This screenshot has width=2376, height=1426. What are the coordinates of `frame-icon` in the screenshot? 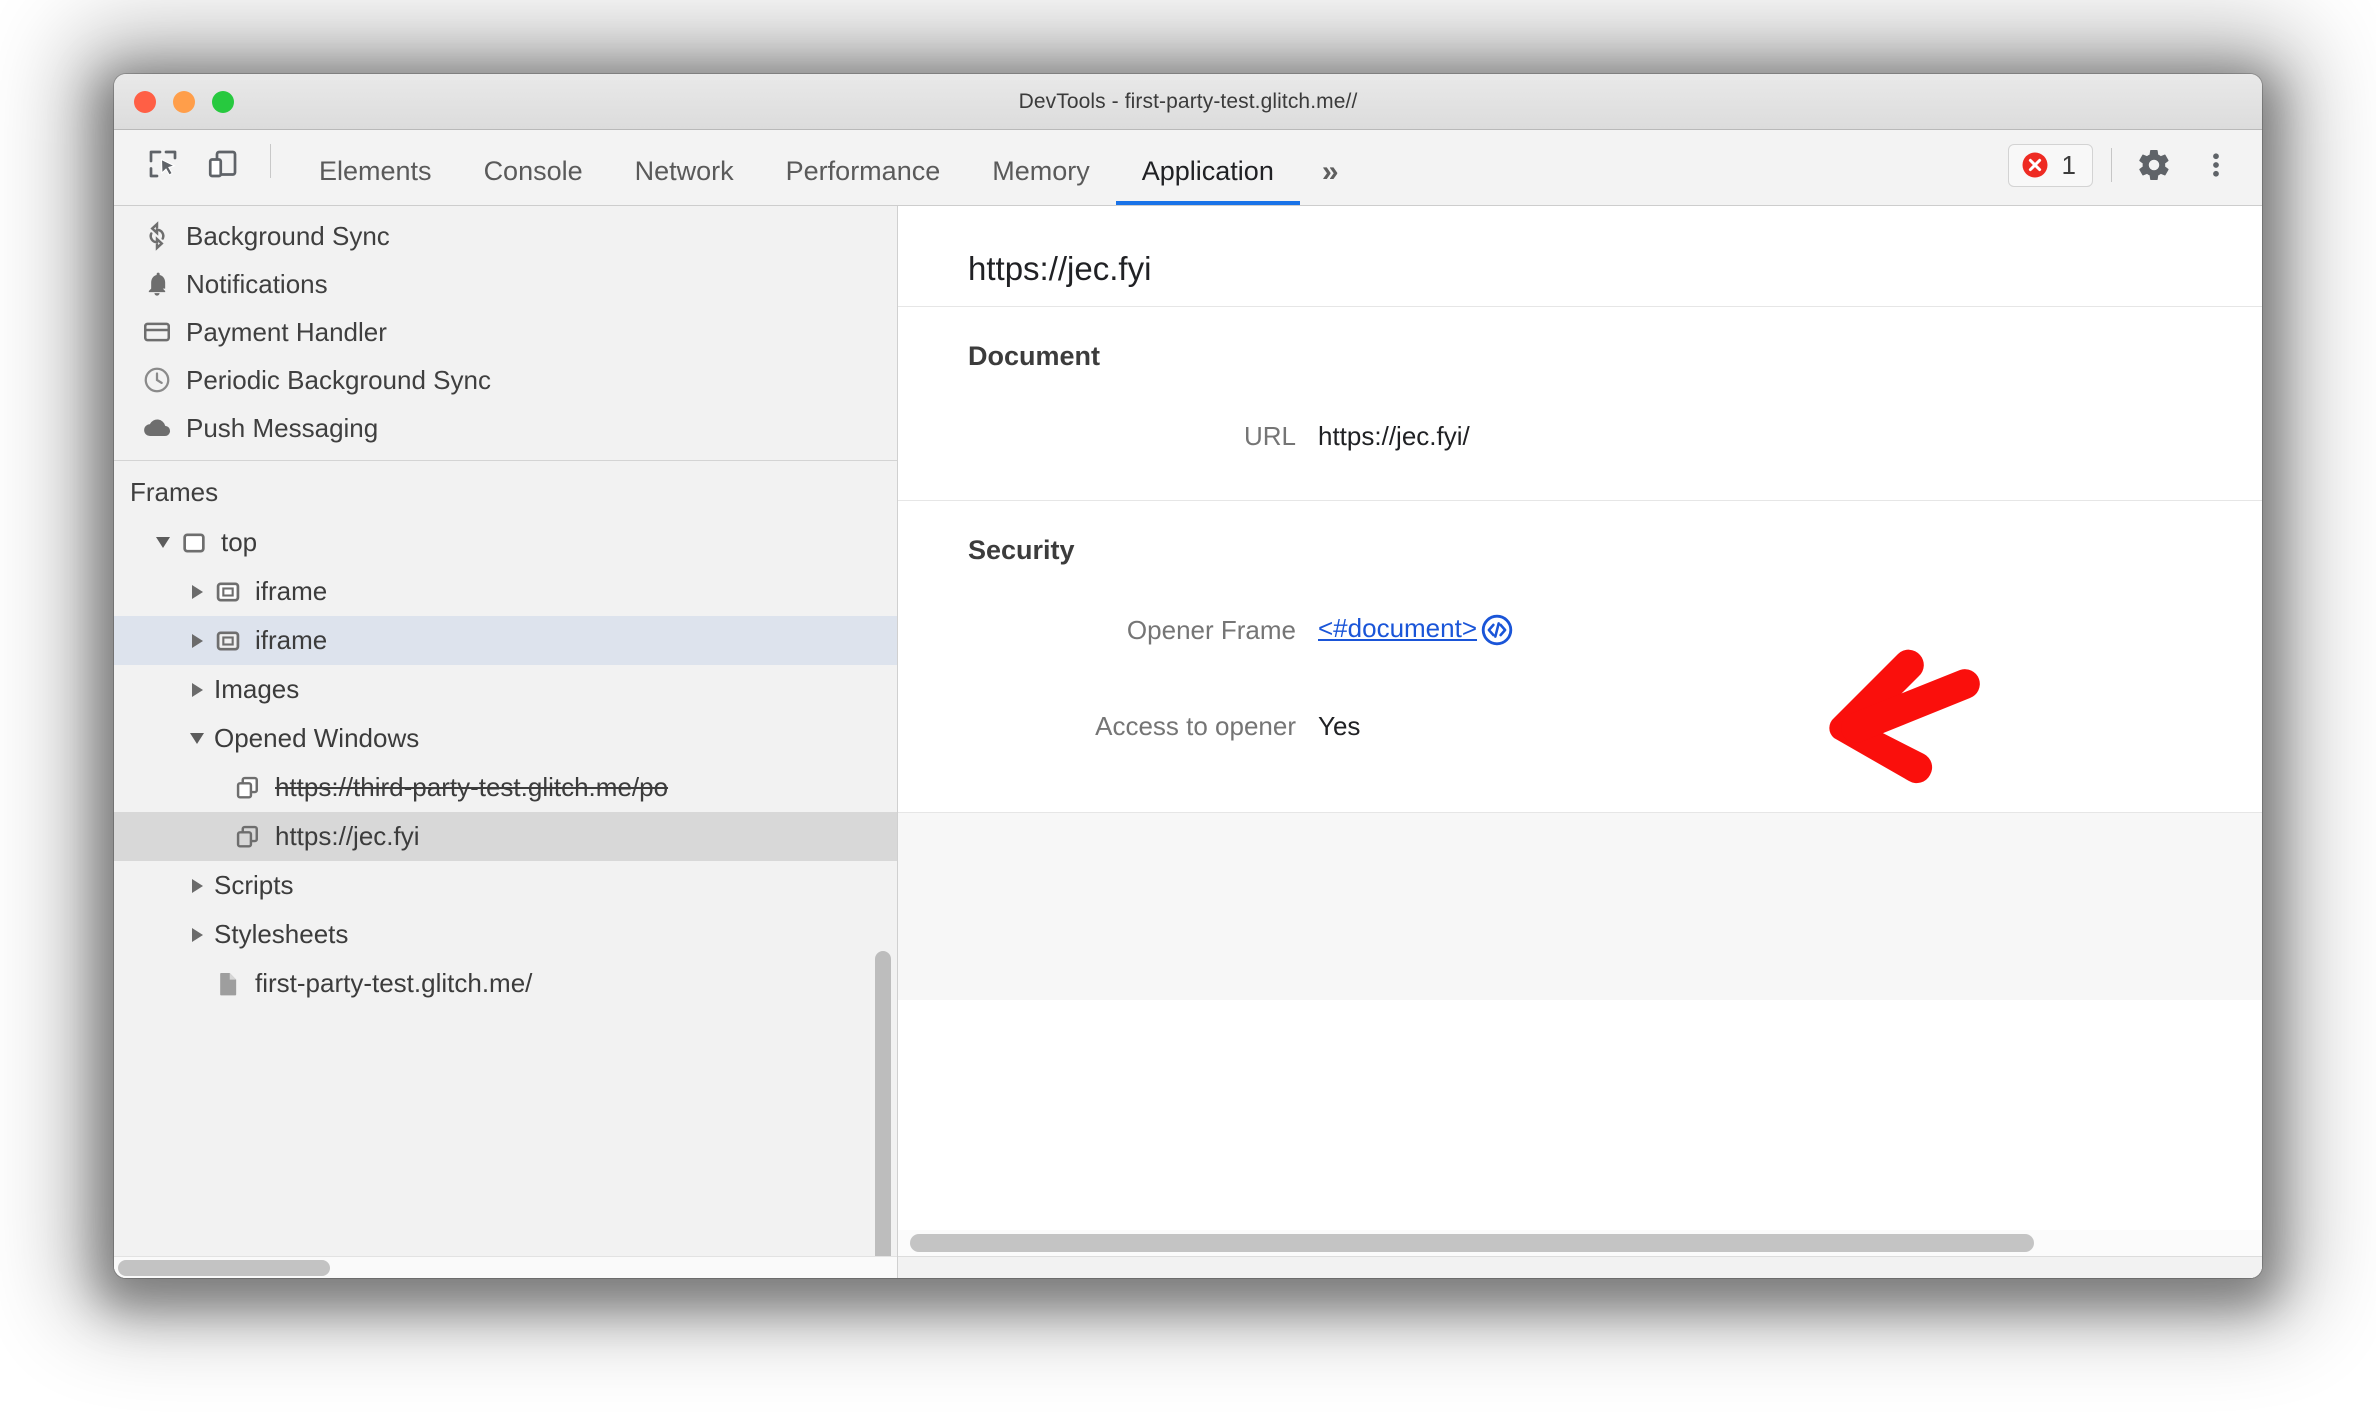 It's located at (194, 543).